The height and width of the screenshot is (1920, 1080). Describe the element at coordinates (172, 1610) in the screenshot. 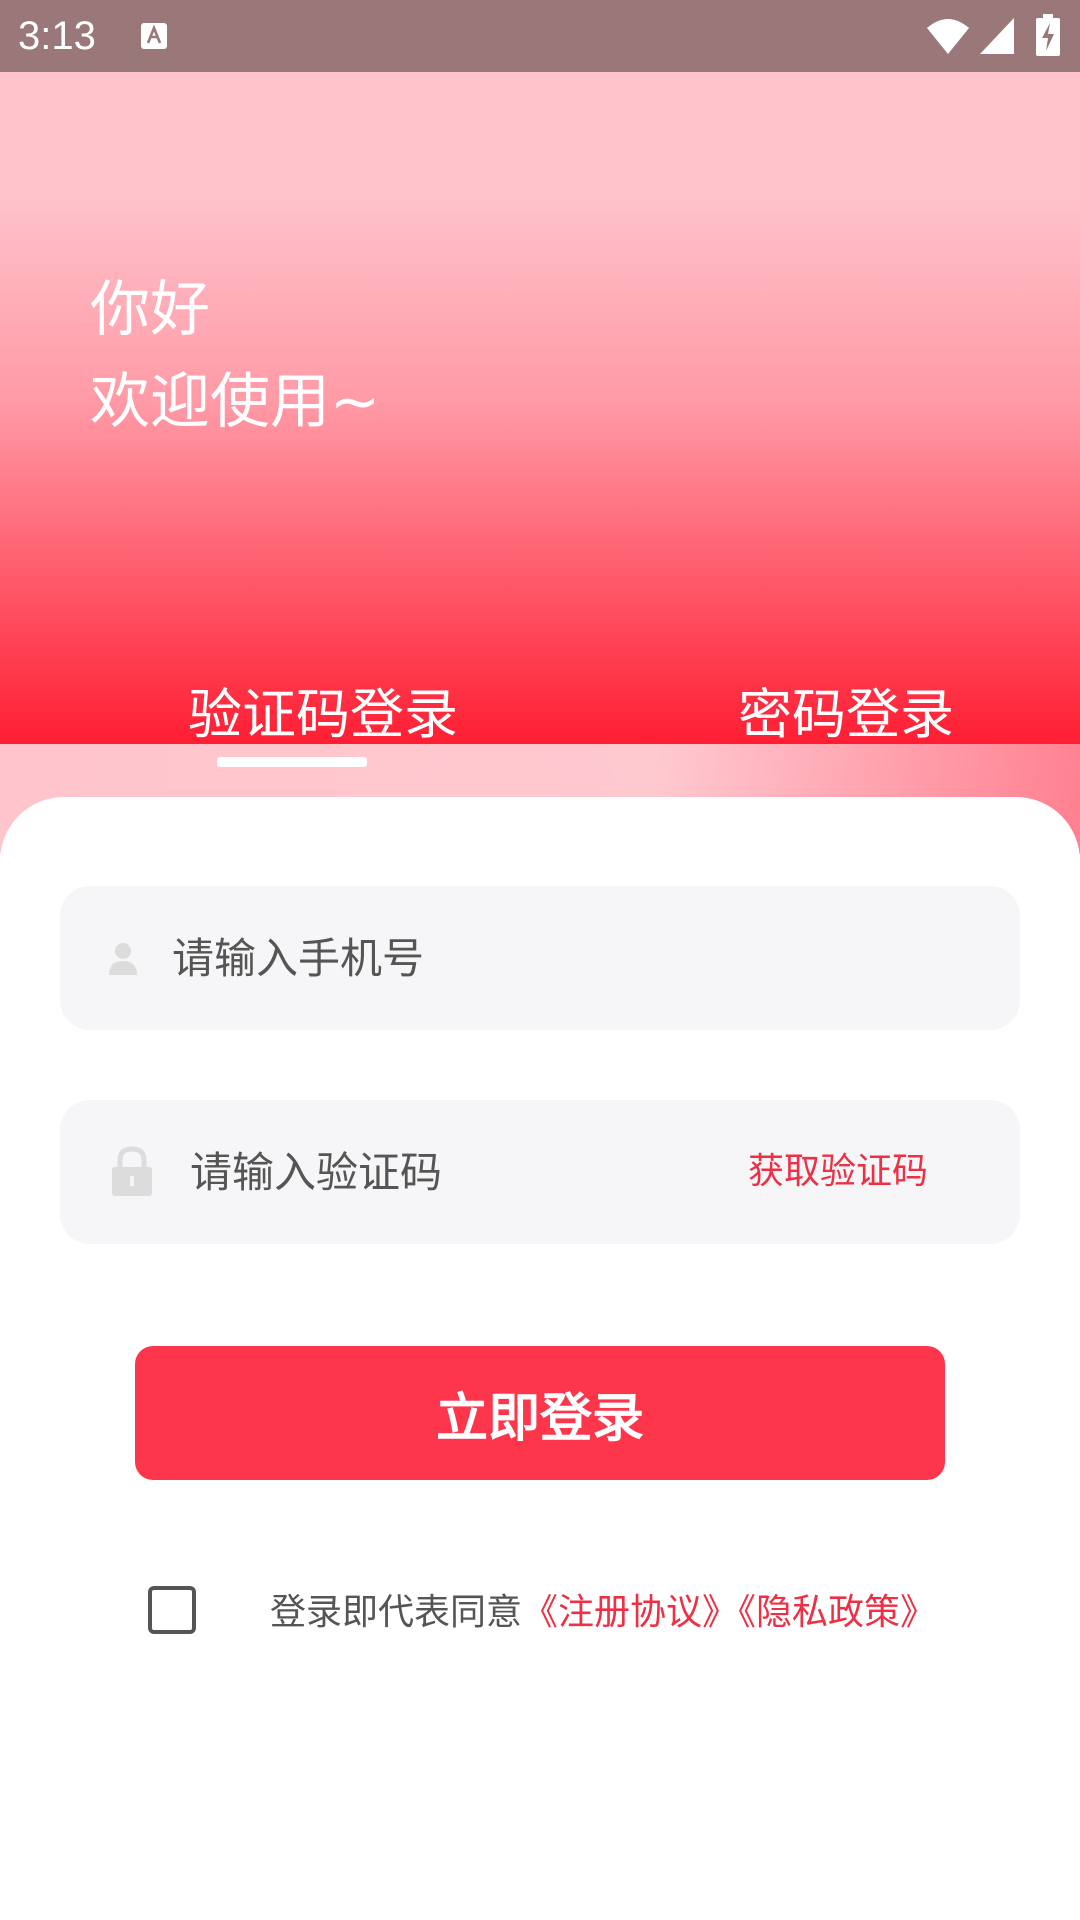

I see `agree-checkbox` at that location.